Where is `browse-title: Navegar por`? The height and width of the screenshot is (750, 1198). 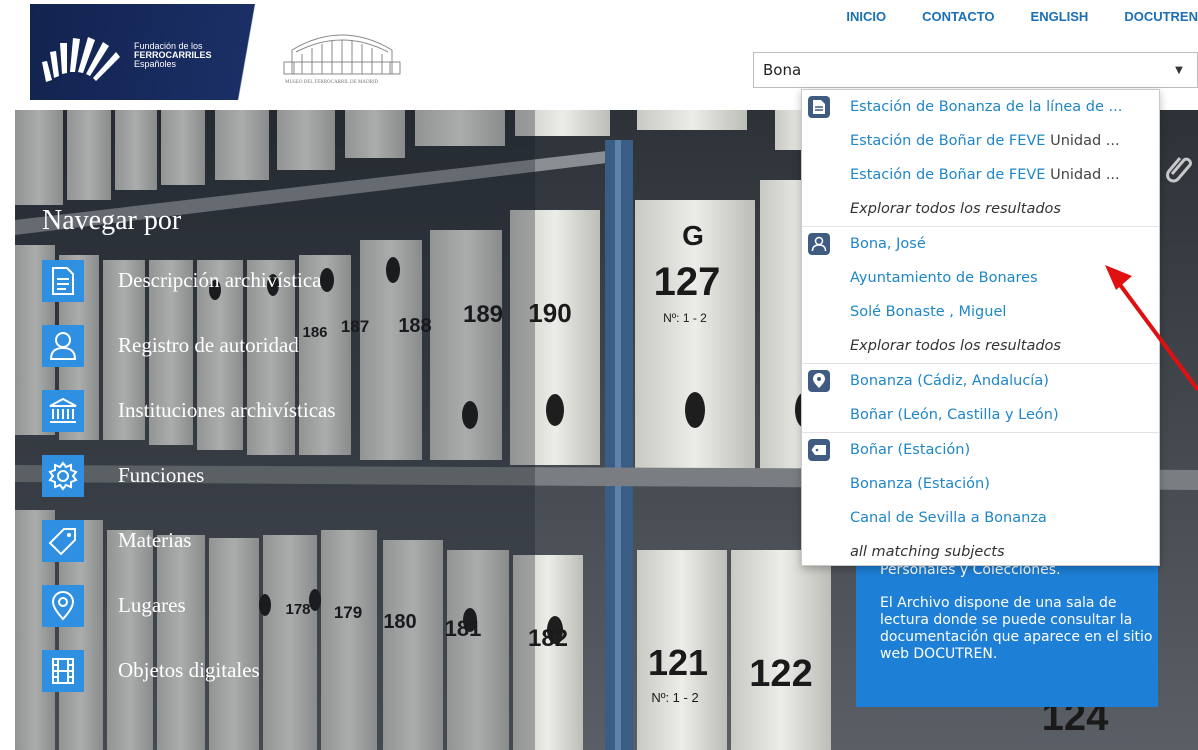 browse-title: Navegar por is located at coordinates (112, 220).